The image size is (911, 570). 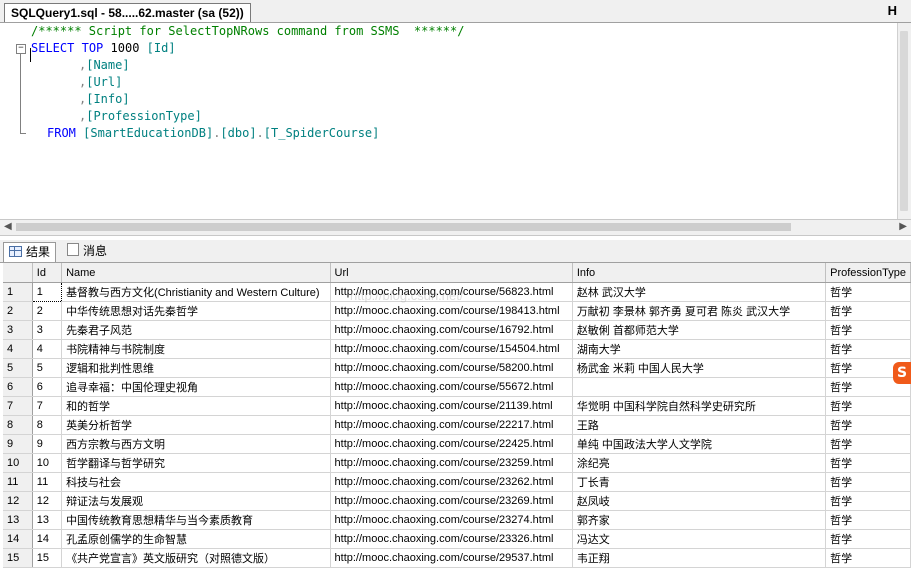 I want to click on row-number: 6, so click(x=18, y=387).